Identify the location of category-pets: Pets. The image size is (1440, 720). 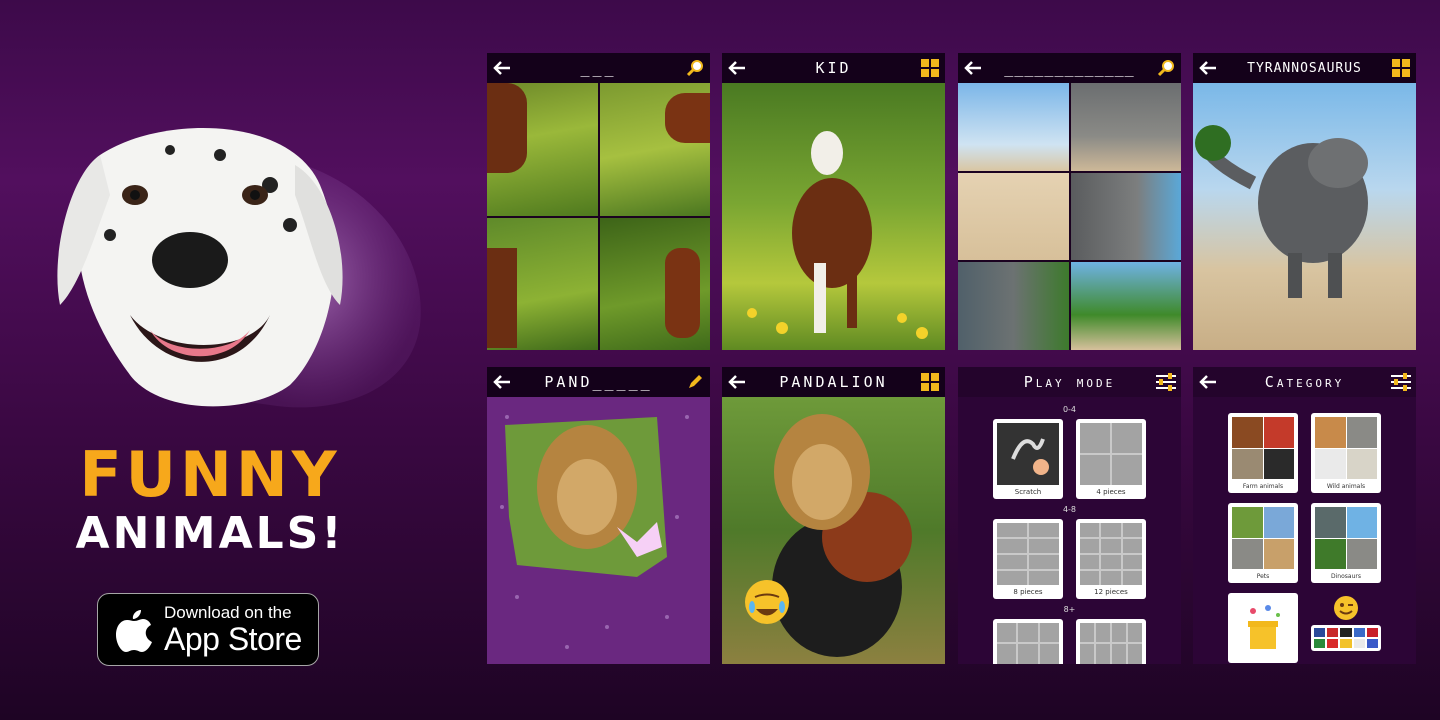
(1263, 543).